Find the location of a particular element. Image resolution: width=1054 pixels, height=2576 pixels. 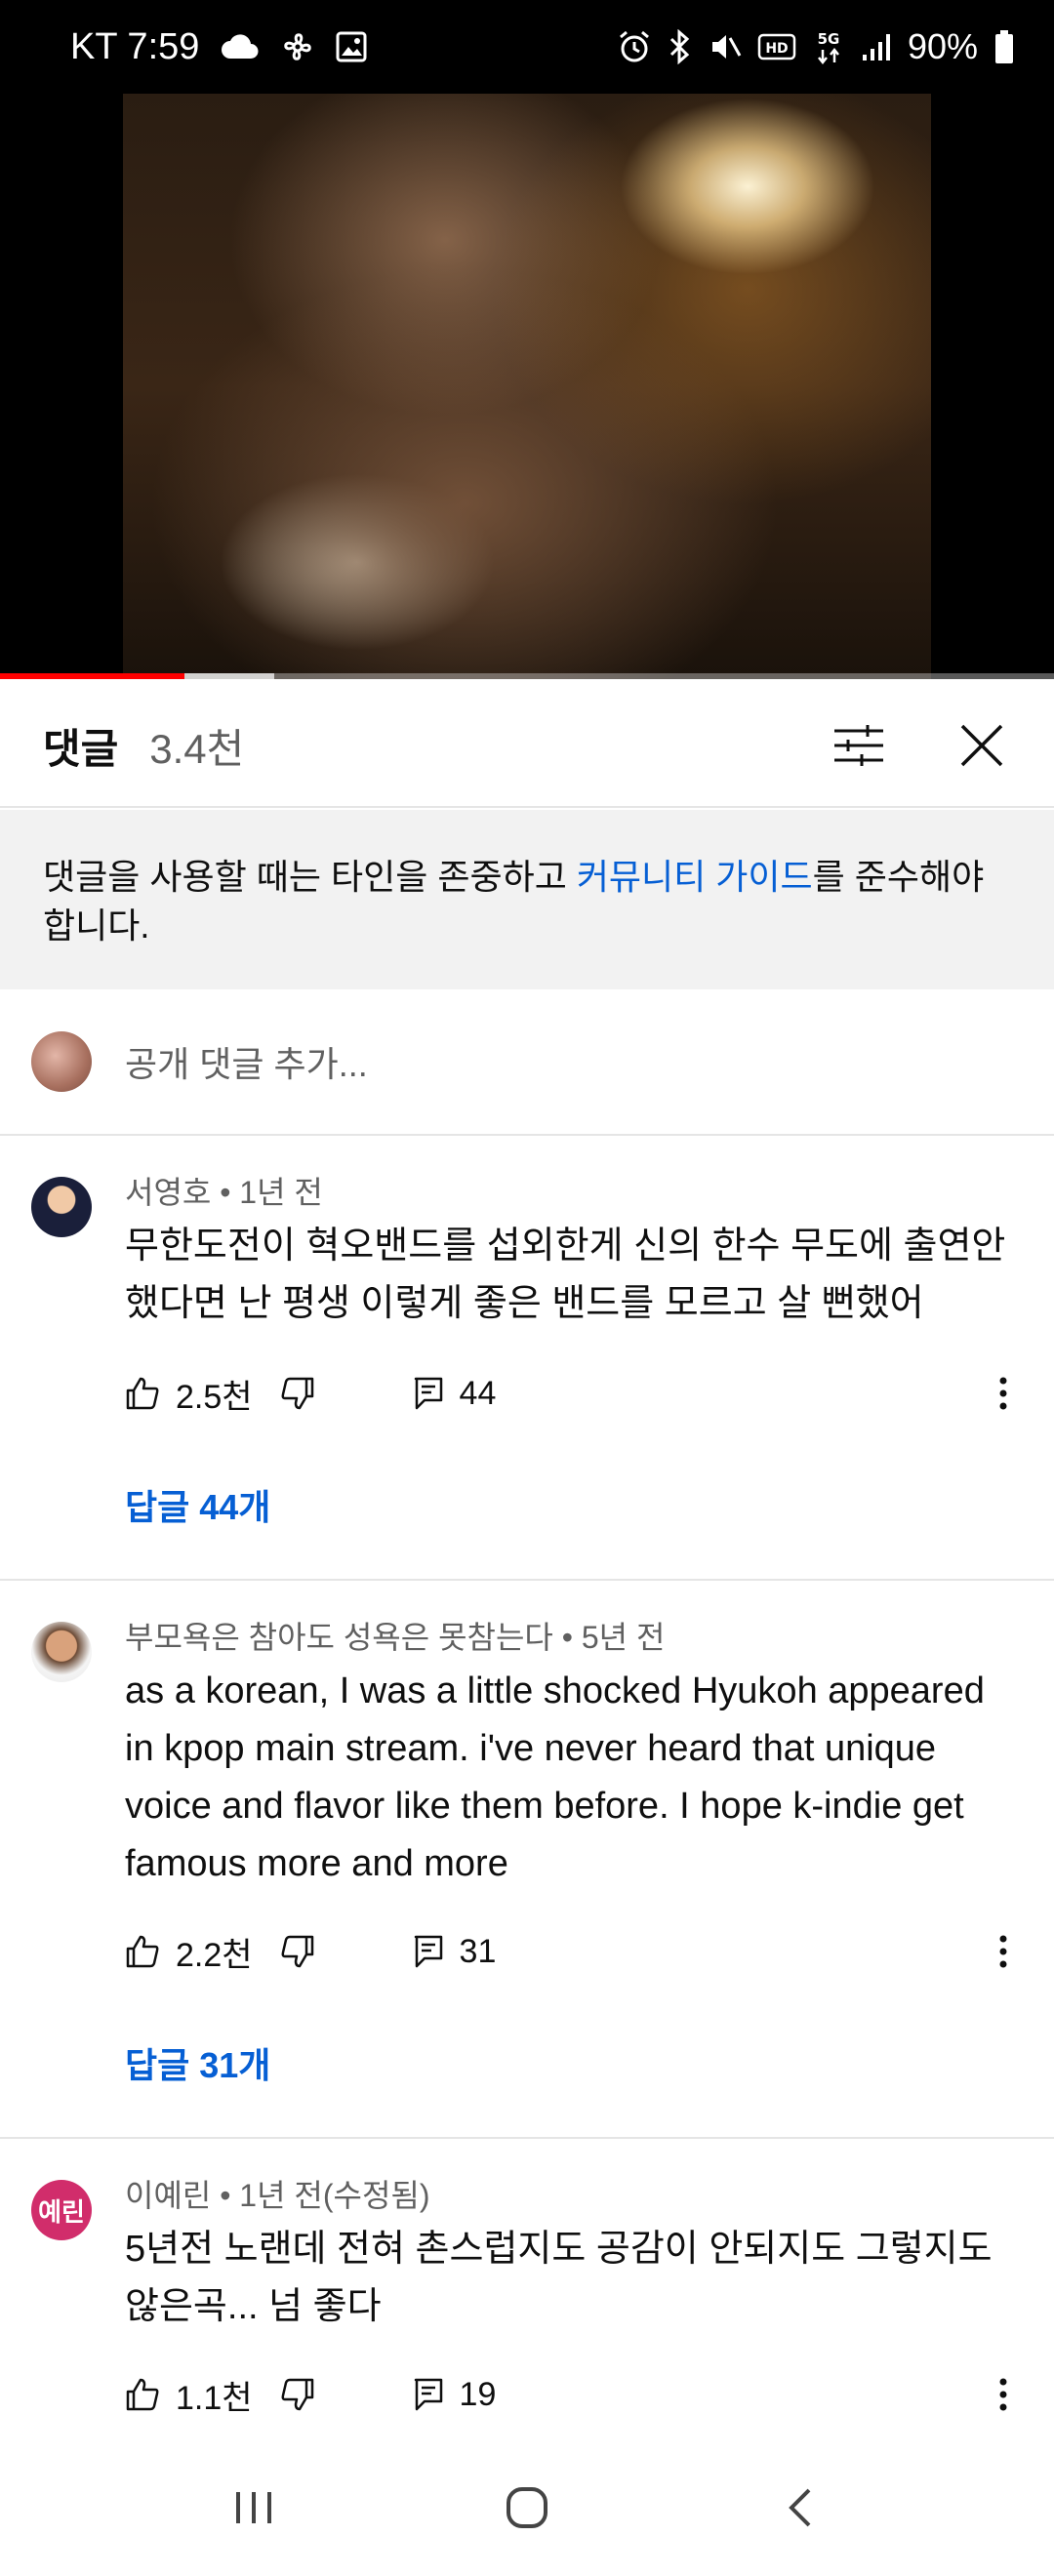

comments-header: 댓글 3.4천 is located at coordinates (527, 746).